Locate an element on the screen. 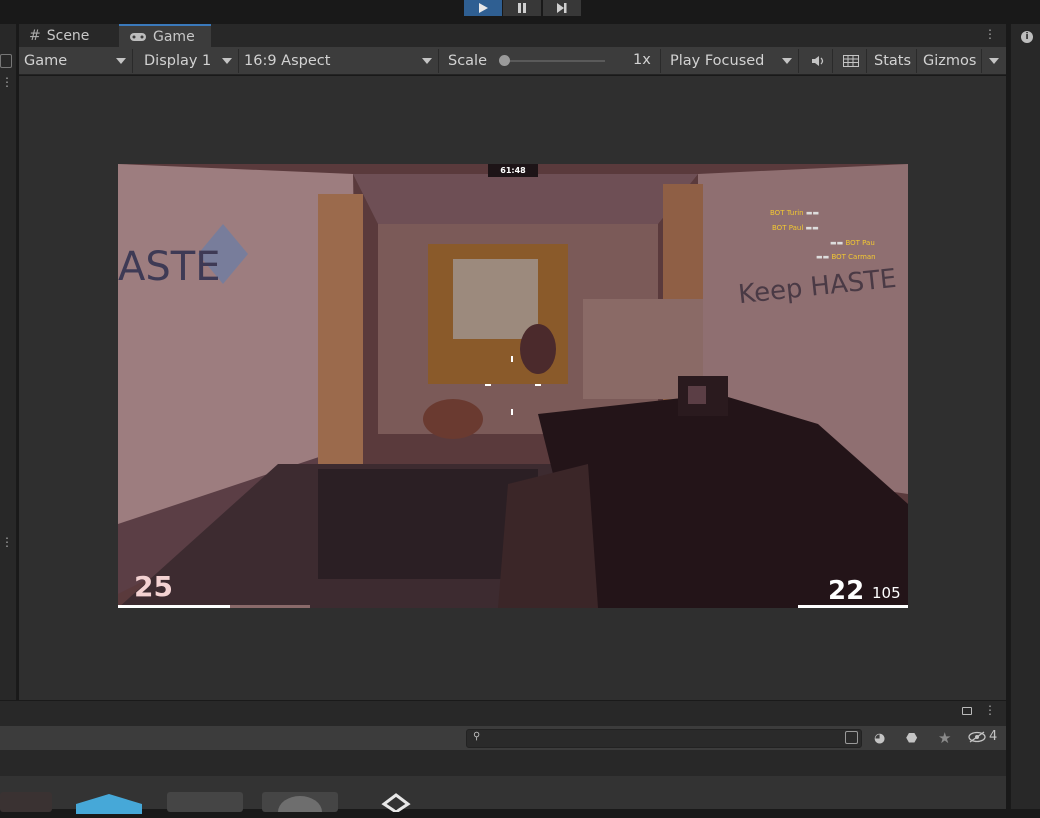 This screenshot has height=818, width=1040. eye-slash-icon is located at coordinates (977, 736).